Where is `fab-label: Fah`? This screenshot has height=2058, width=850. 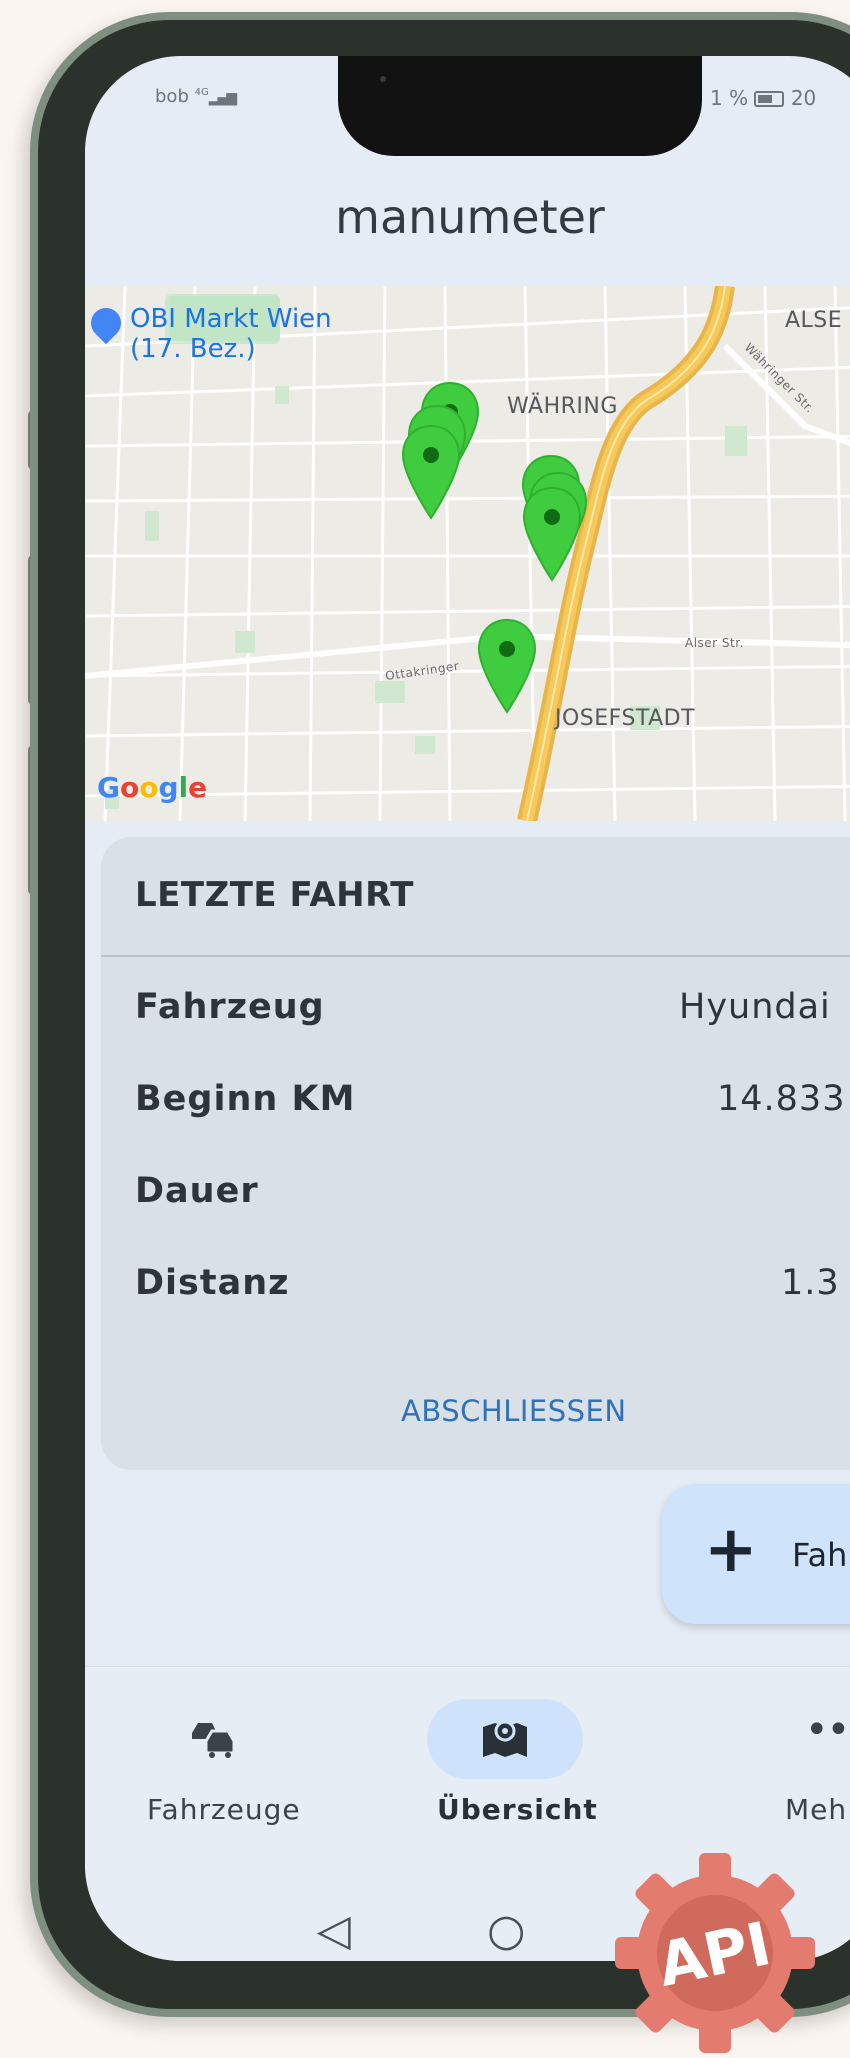
fab-label: Fah is located at coordinates (820, 1555).